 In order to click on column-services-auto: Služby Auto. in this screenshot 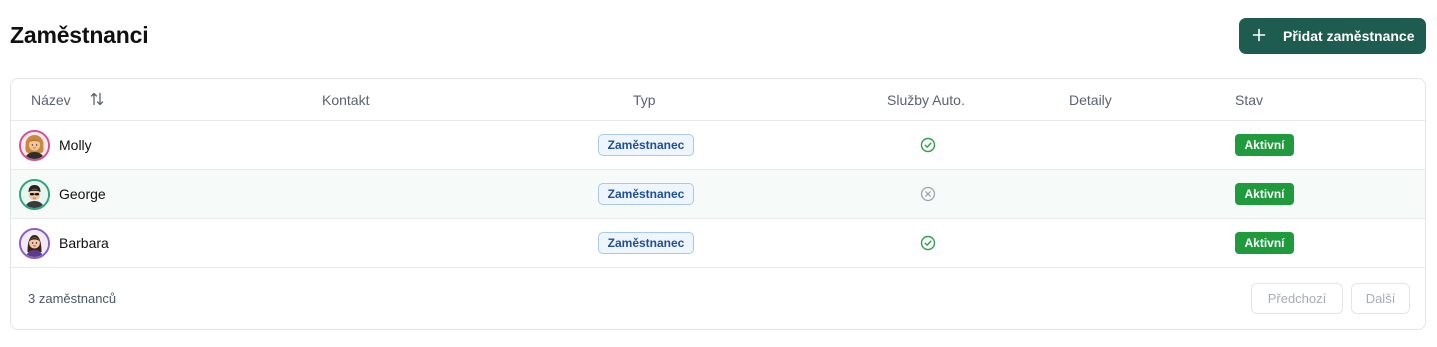, I will do `click(926, 100)`.